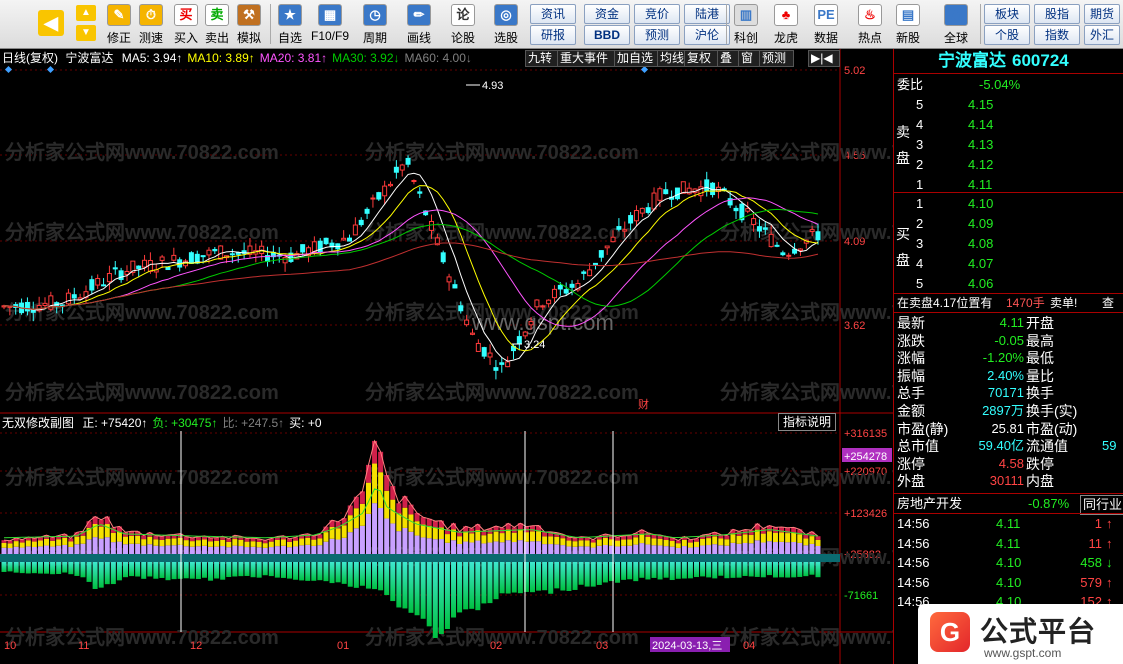 The height and width of the screenshot is (664, 1123). I want to click on toolbar-button-3: 卖卖出, so click(217, 24).